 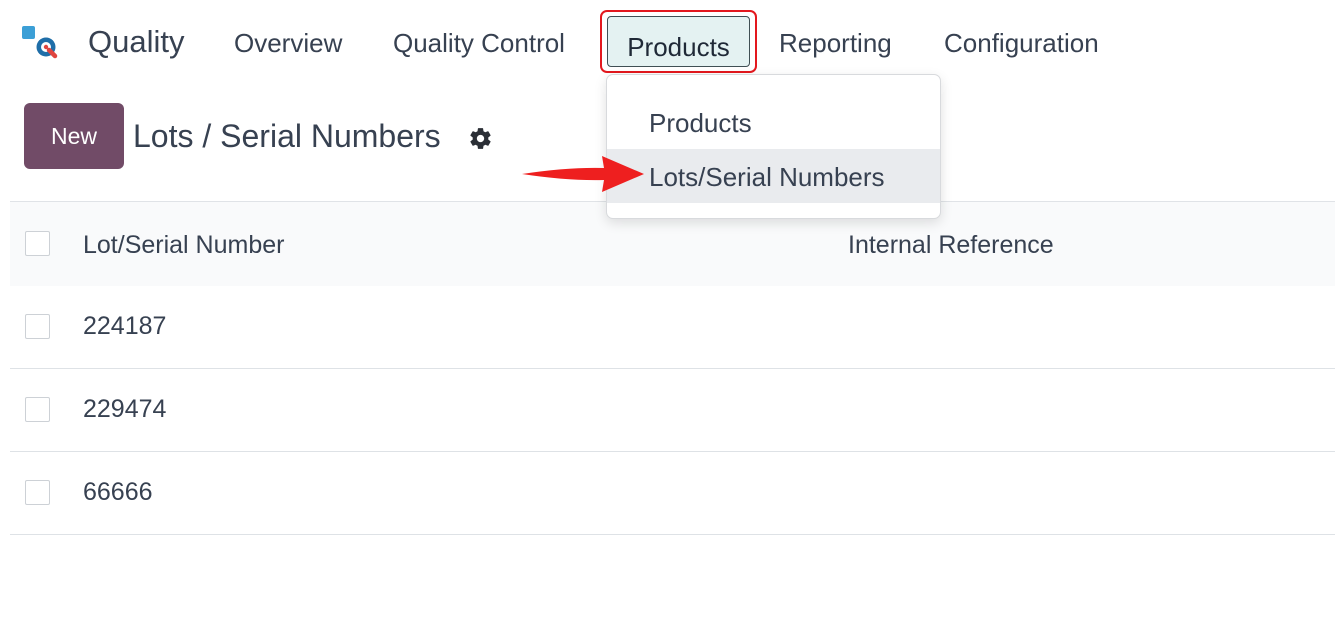 What do you see at coordinates (118, 492) in the screenshot?
I see `cell-lot: 66666` at bounding box center [118, 492].